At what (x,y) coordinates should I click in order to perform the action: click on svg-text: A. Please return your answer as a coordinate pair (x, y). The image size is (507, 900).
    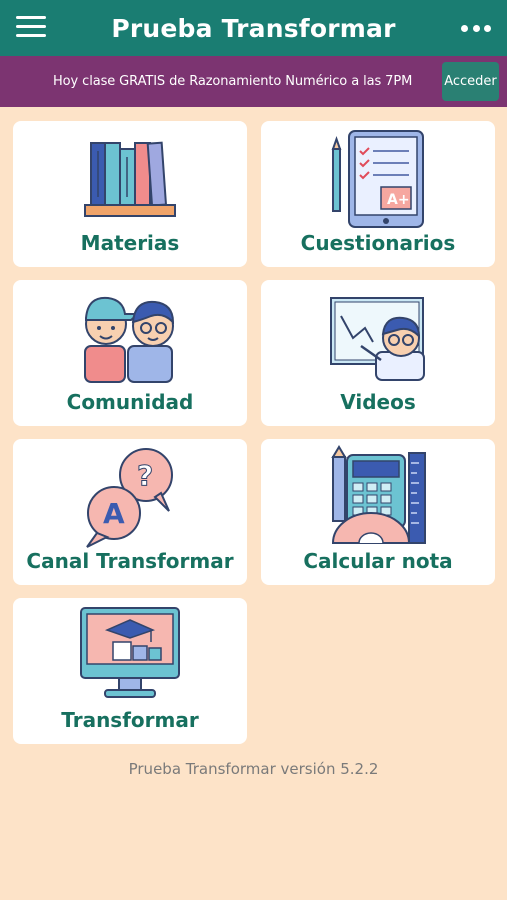
    Looking at the image, I should click on (114, 513).